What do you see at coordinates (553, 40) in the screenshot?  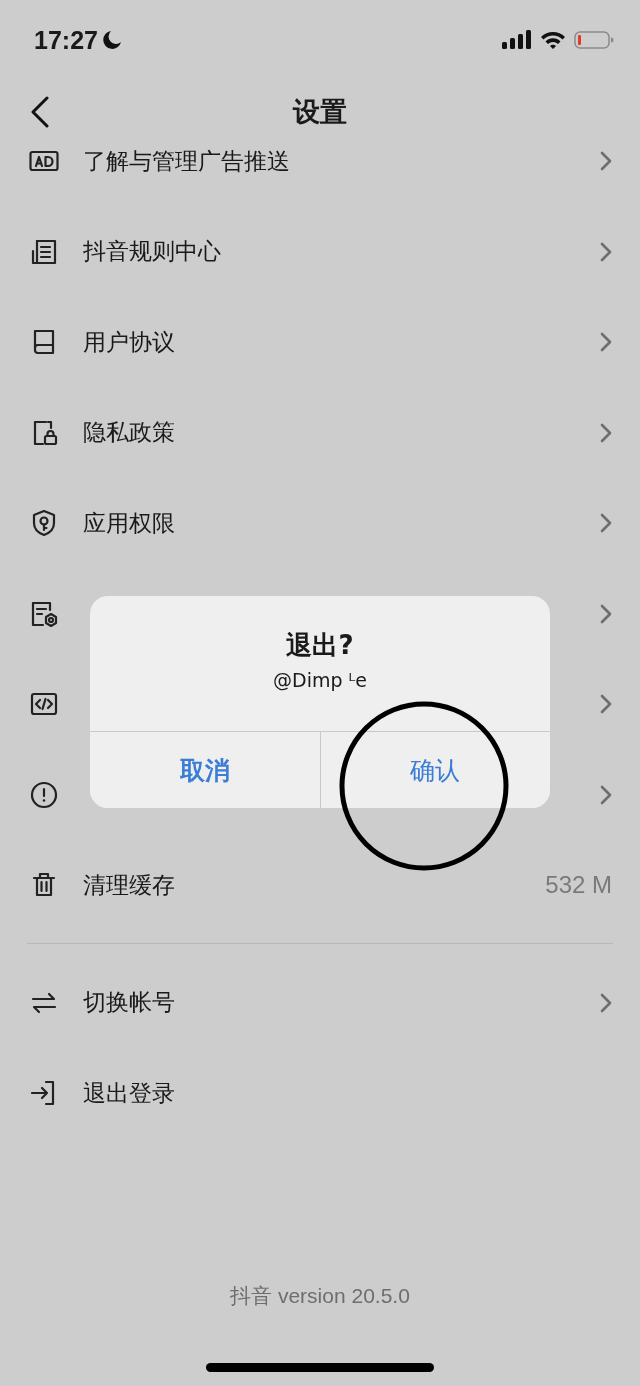 I see `wifi-icon` at bounding box center [553, 40].